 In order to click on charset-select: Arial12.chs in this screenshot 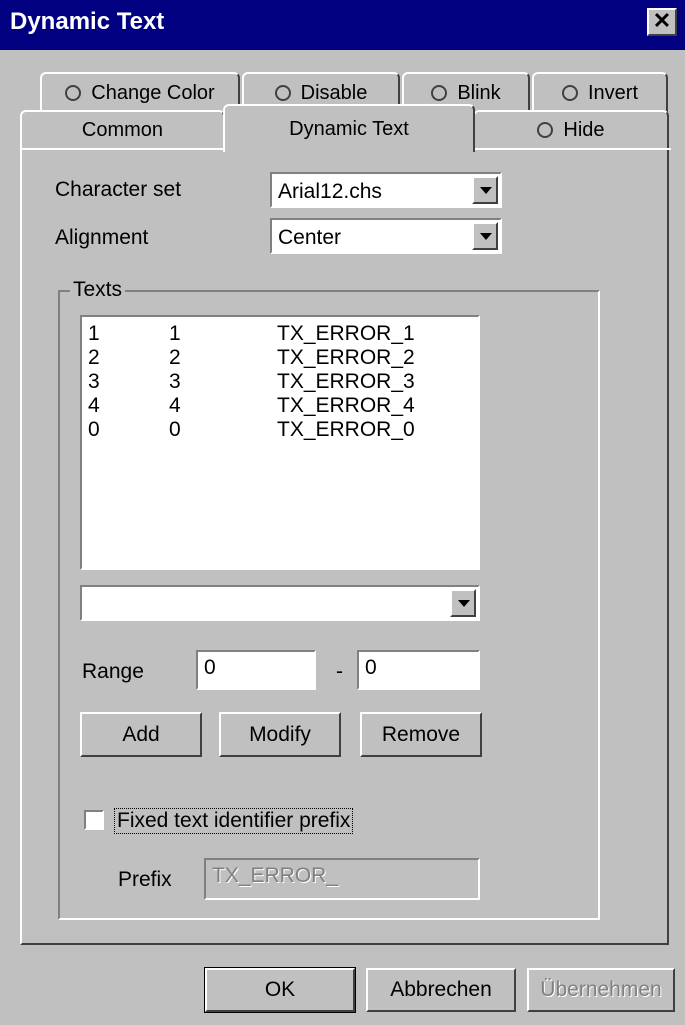, I will do `click(386, 190)`.